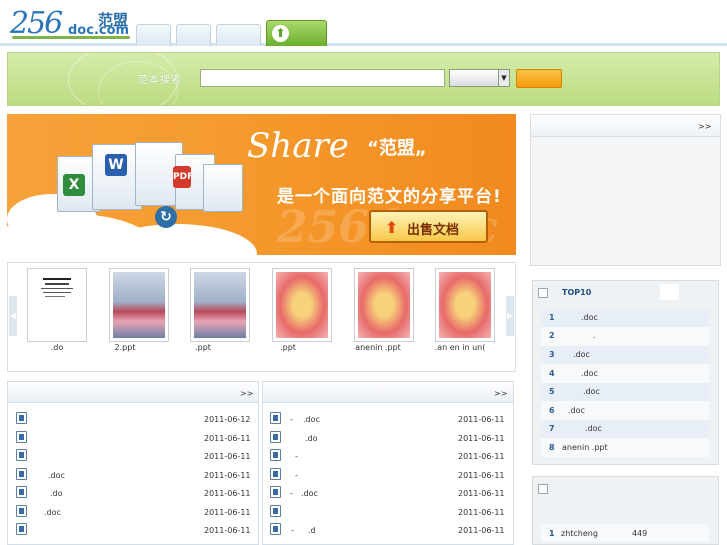 This screenshot has height=545, width=727. I want to click on banner-title: Share, so click(298, 146).